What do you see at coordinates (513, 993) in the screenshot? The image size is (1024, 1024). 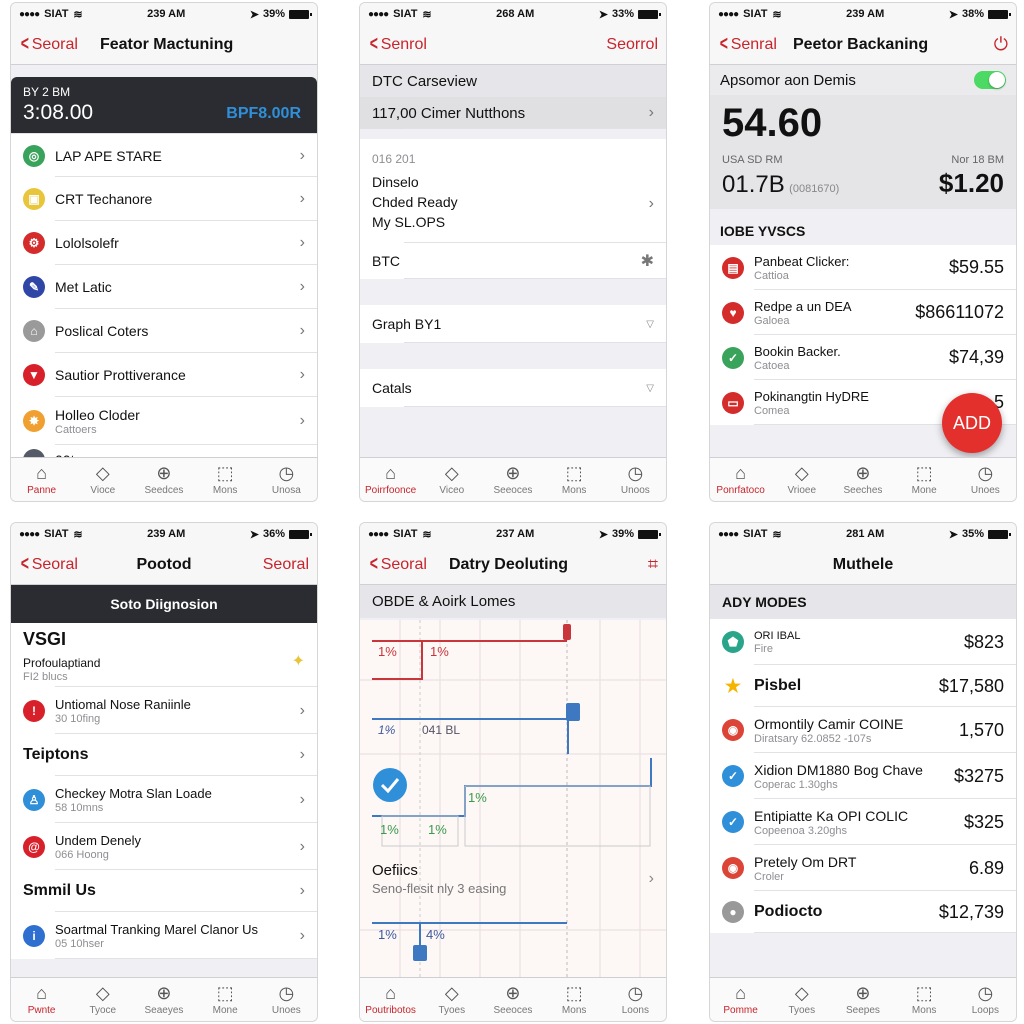 I see `grid-globe-icon: ⊕` at bounding box center [513, 993].